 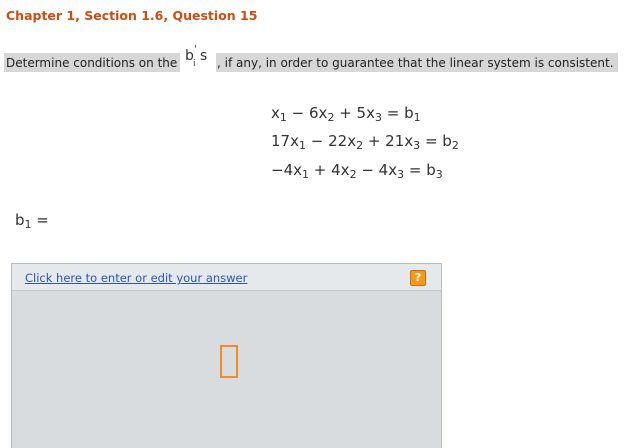 What do you see at coordinates (132, 15) in the screenshot?
I see `chapter-title: Chapter 1, Section 1.6, Question 15` at bounding box center [132, 15].